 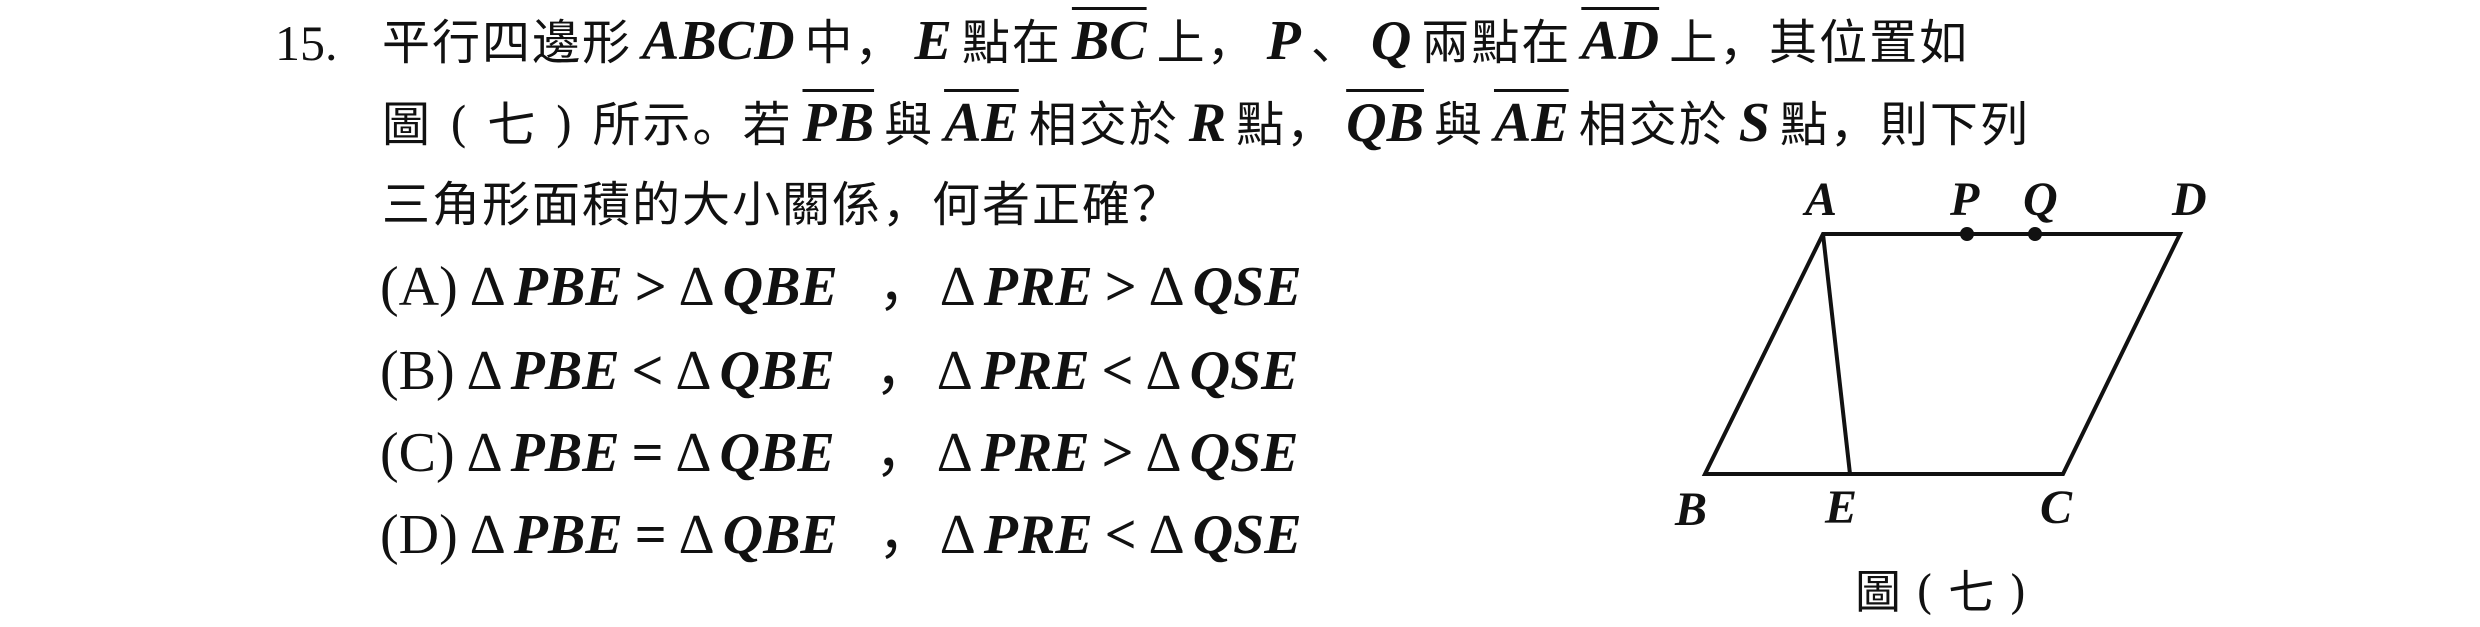 I want to click on label-a: A, so click(x=1819, y=199).